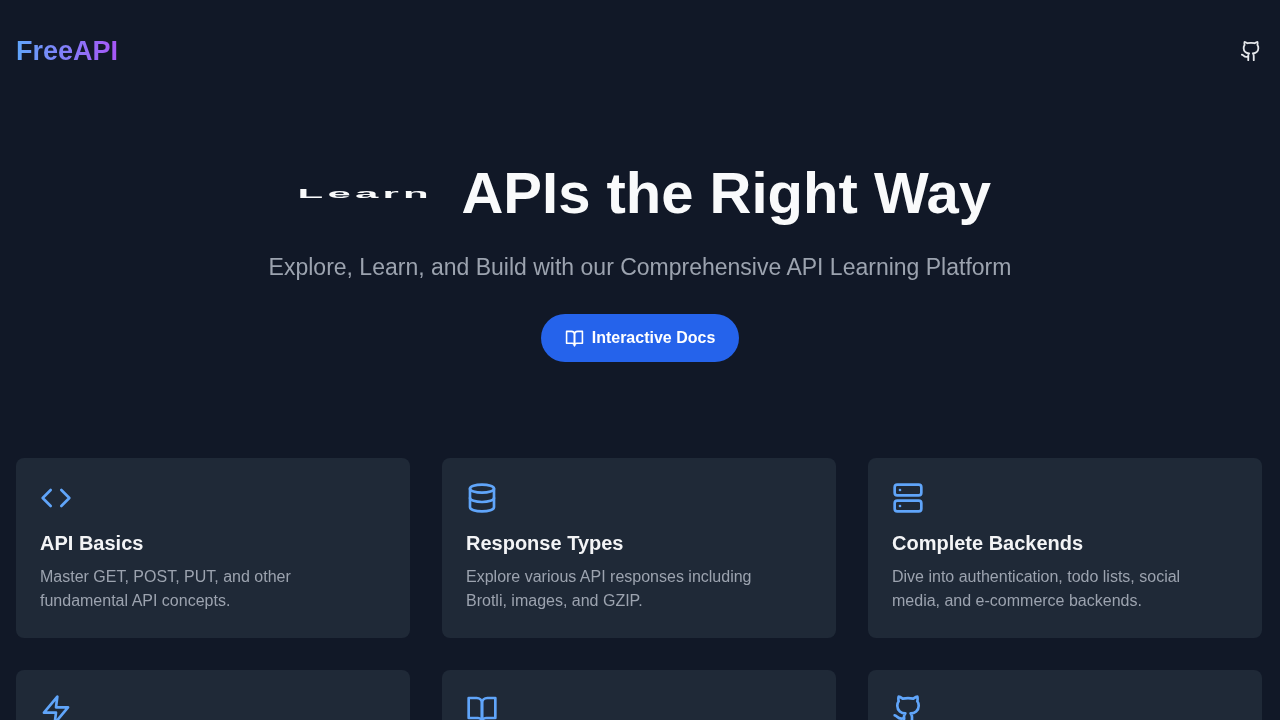  Describe the element at coordinates (56, 707) in the screenshot. I see `lightning-icon` at that location.